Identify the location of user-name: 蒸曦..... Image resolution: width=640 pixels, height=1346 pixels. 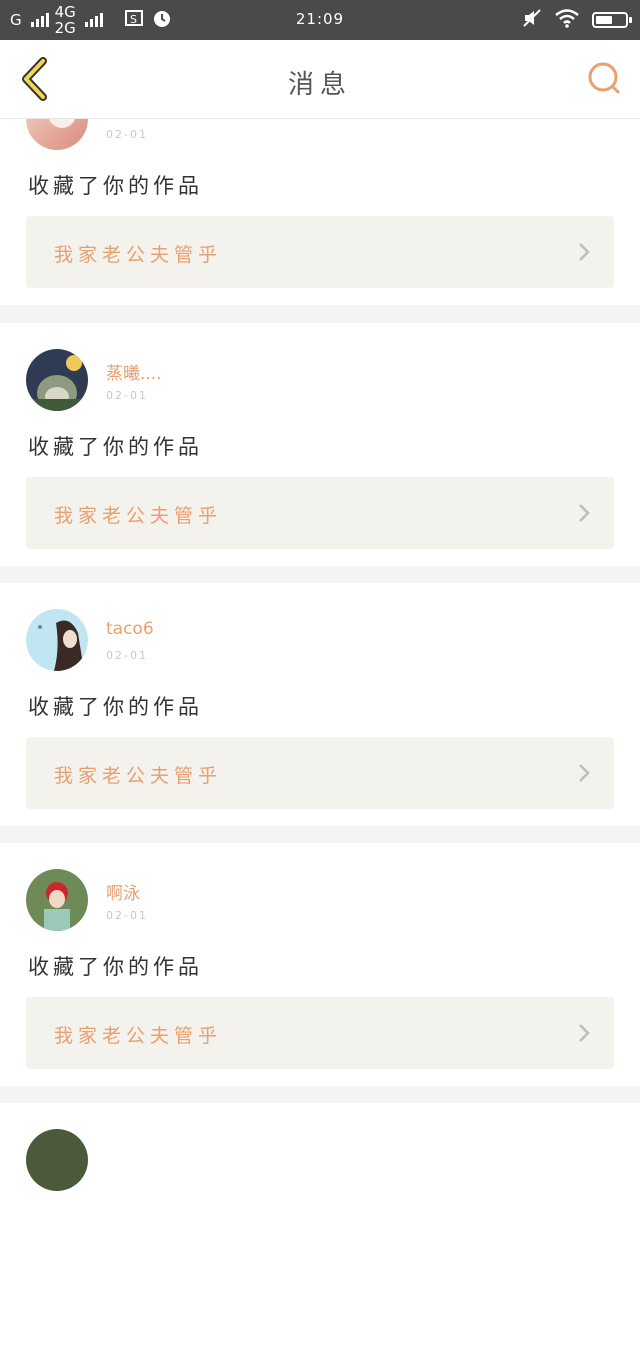
(134, 371).